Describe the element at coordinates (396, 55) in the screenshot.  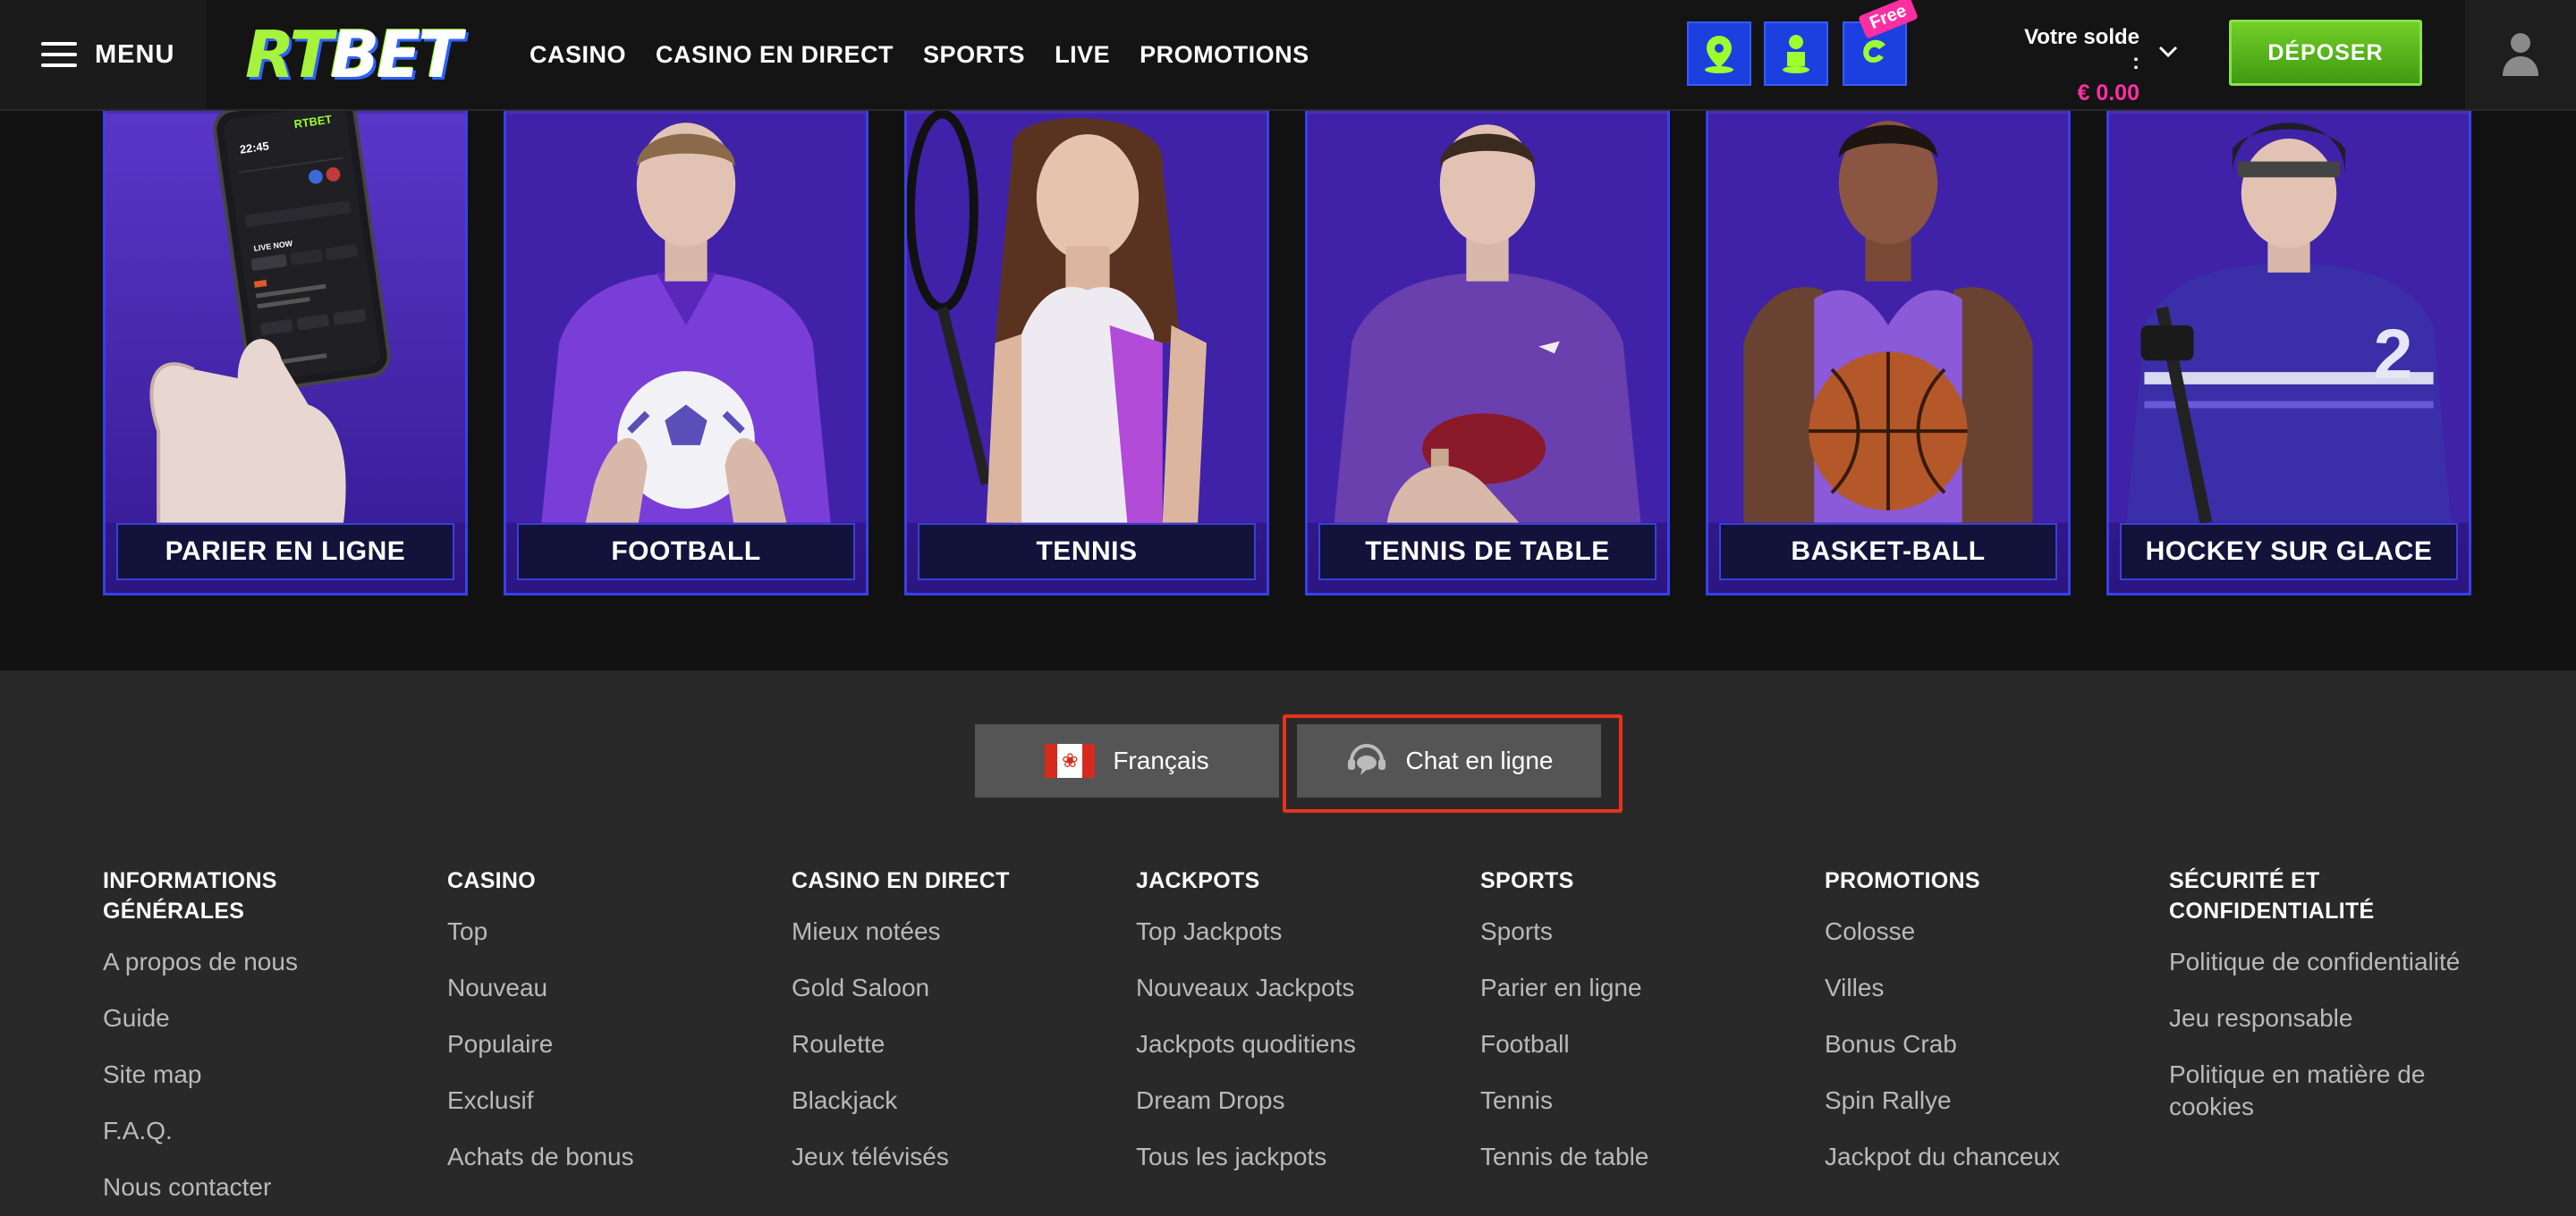
I see `logo-text-bet: BET` at that location.